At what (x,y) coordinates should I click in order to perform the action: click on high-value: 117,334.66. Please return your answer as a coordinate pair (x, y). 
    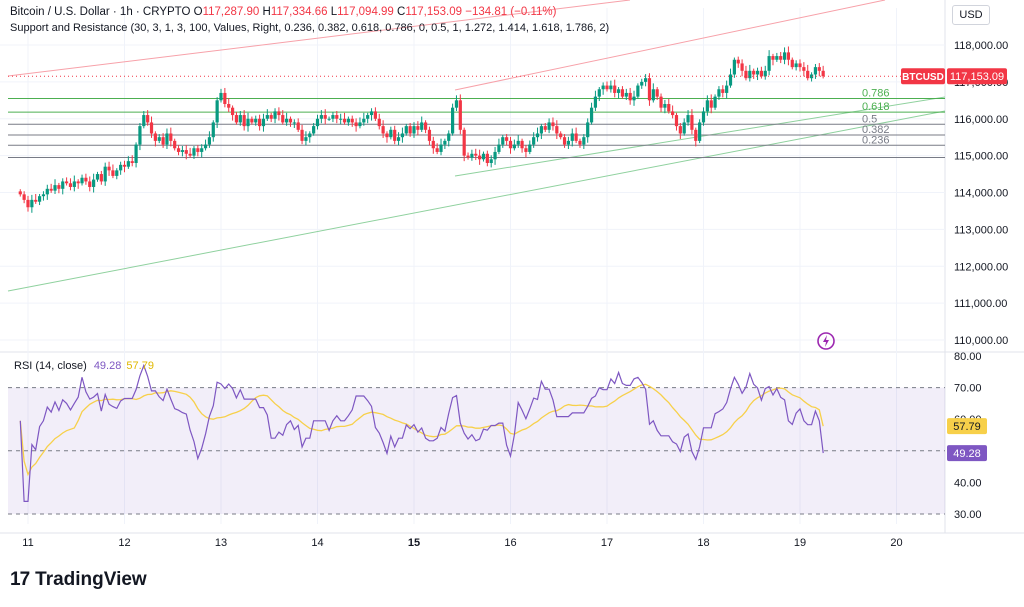
    Looking at the image, I should click on (299, 12).